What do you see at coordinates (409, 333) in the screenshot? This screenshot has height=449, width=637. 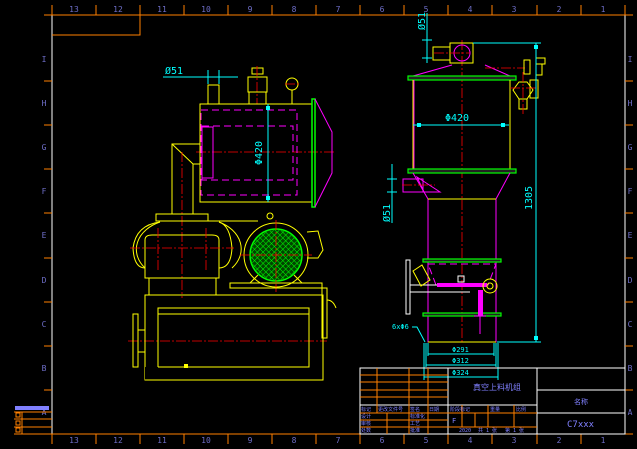 I see `holes-callout: 6xΦ6` at bounding box center [409, 333].